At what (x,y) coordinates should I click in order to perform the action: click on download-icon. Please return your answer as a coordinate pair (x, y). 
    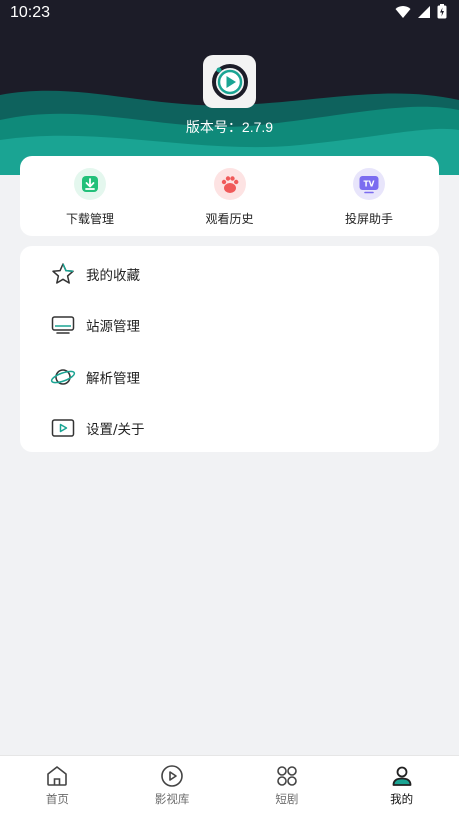
    Looking at the image, I should click on (90, 184).